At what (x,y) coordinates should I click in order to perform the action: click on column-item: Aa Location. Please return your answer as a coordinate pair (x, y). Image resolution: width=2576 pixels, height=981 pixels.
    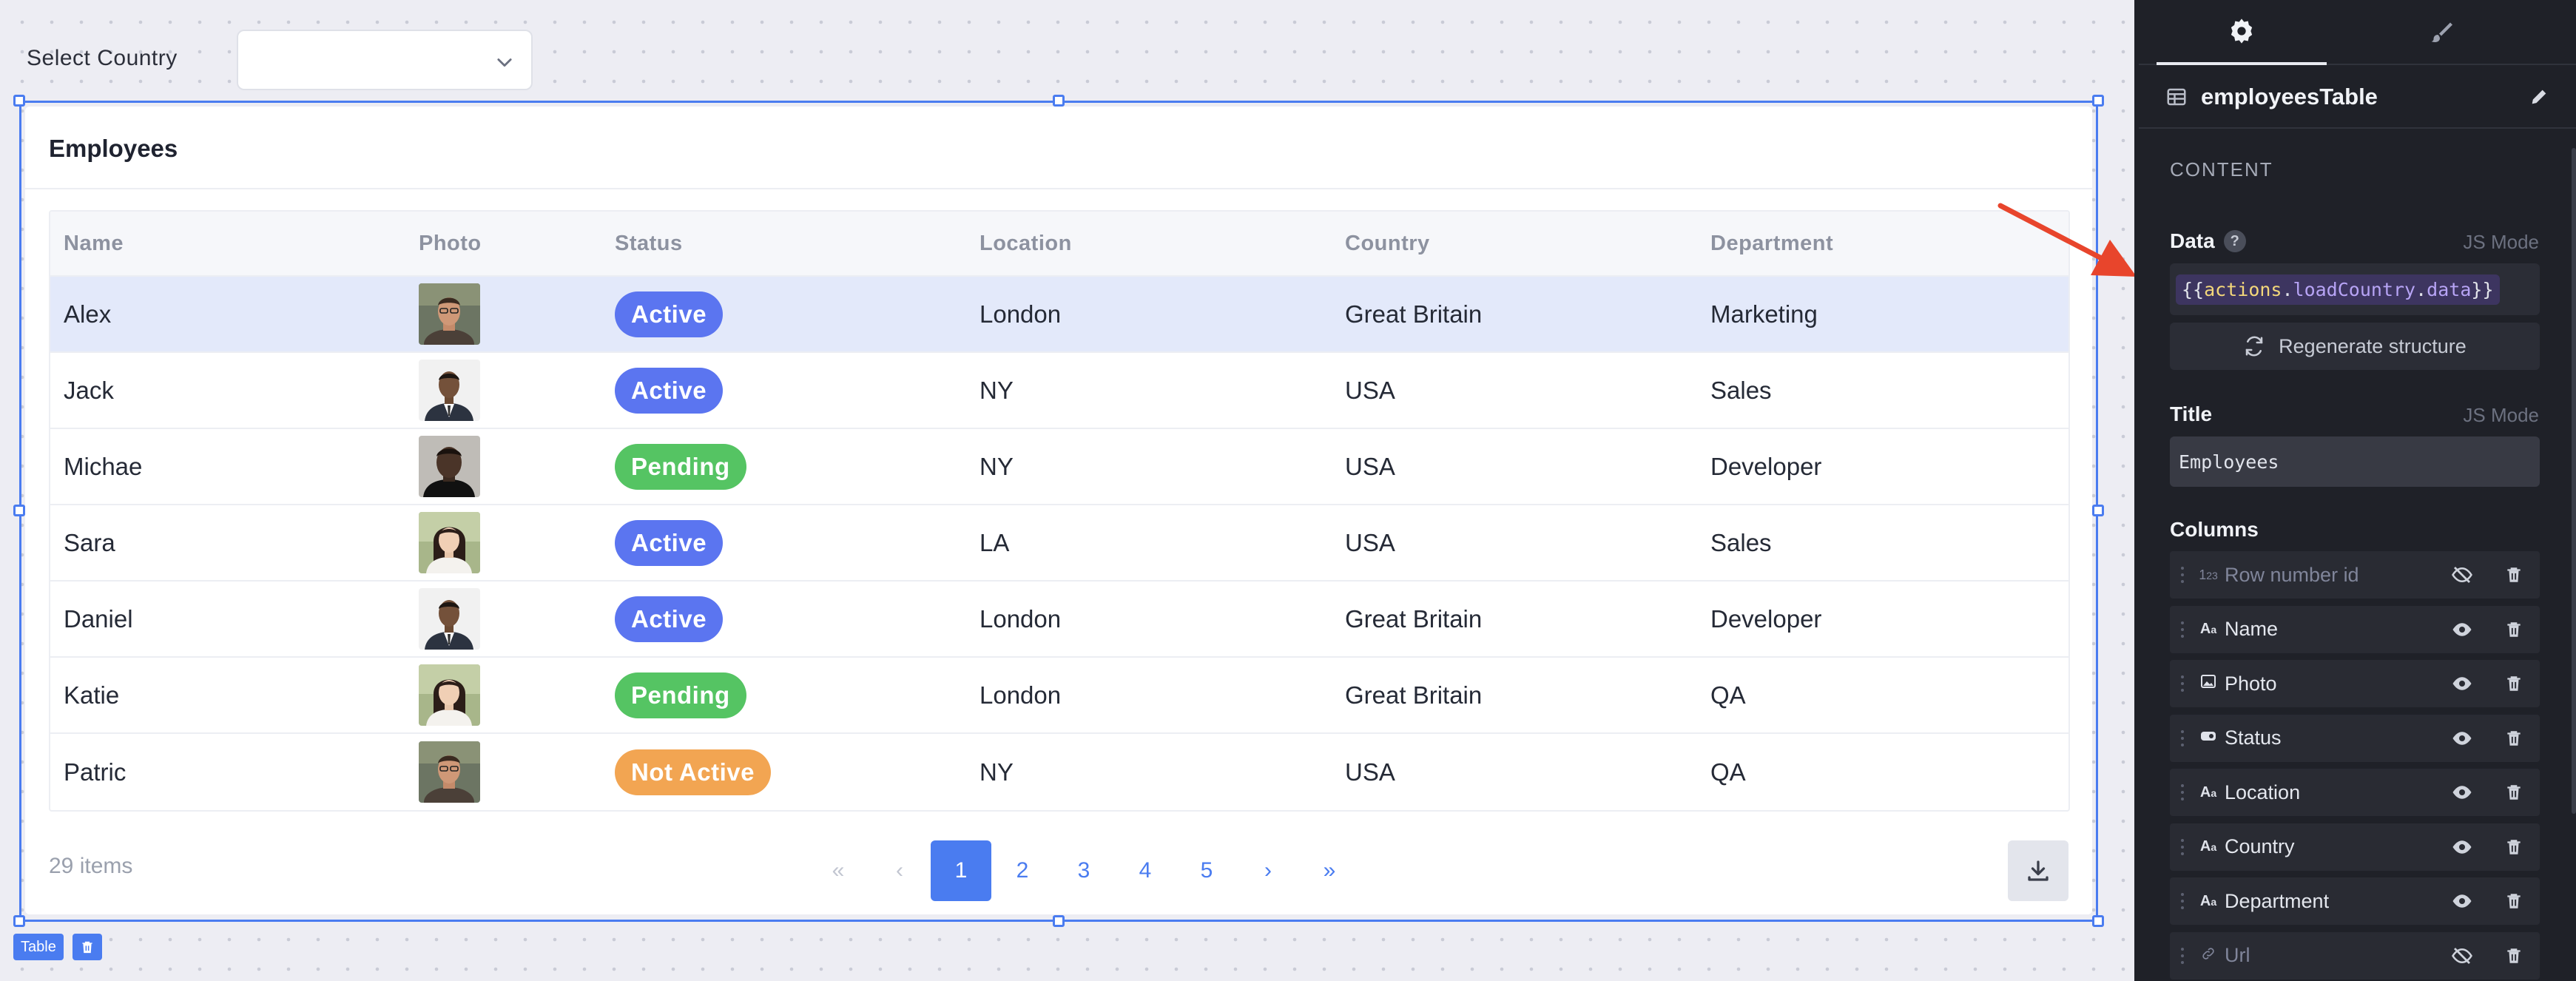
    Looking at the image, I should click on (2355, 792).